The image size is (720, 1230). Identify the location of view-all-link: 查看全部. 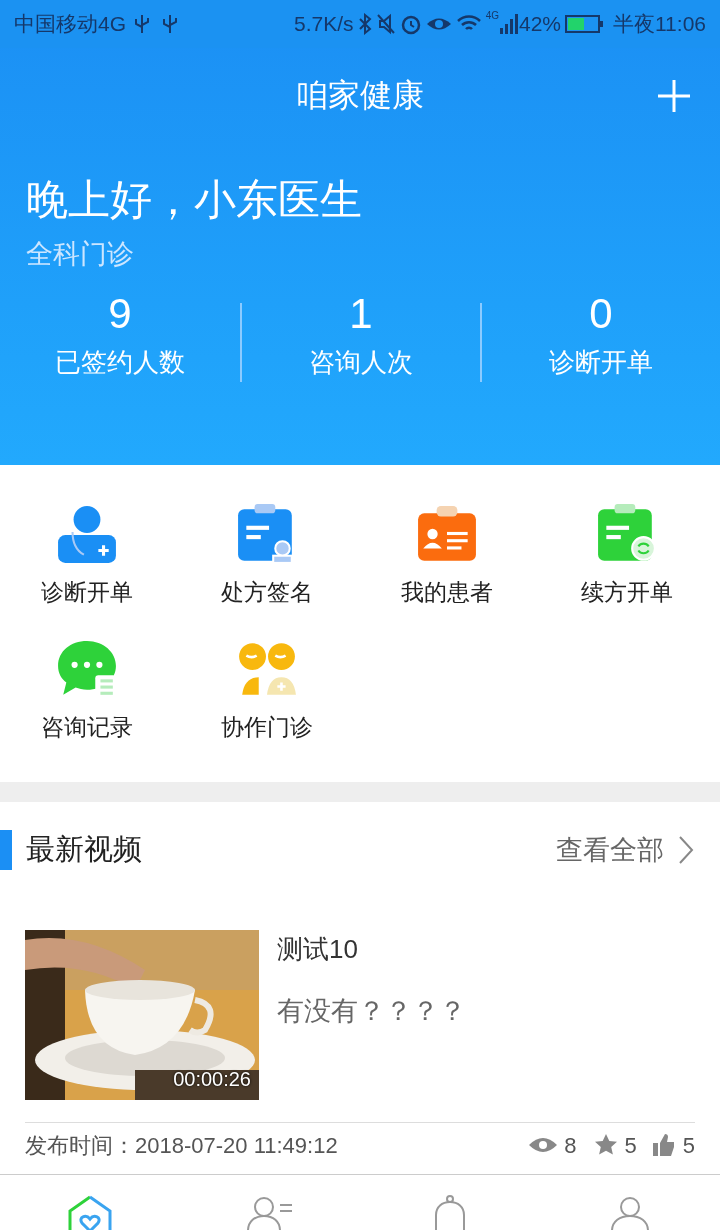
(625, 850).